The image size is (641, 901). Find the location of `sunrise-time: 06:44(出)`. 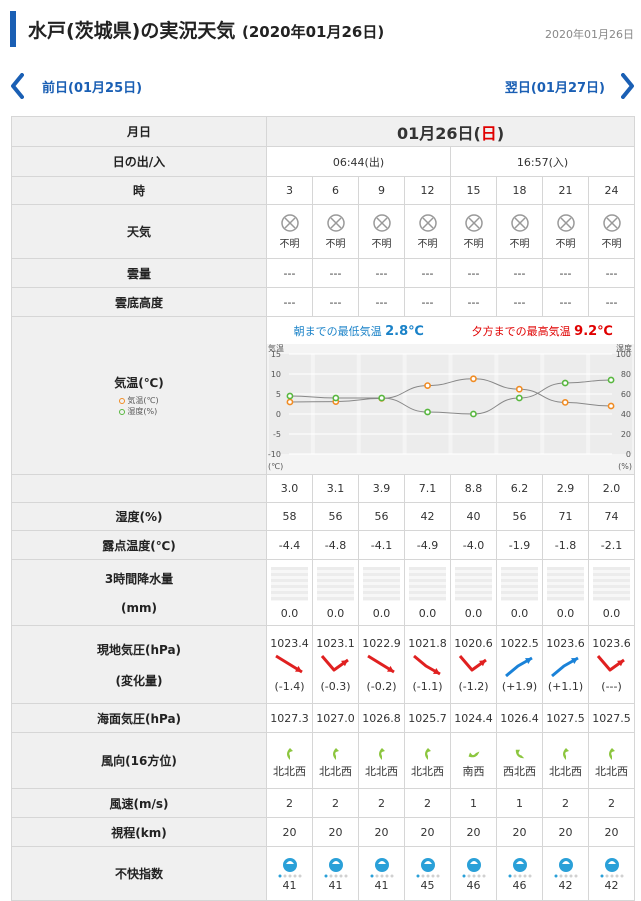

sunrise-time: 06:44(出) is located at coordinates (358, 161).